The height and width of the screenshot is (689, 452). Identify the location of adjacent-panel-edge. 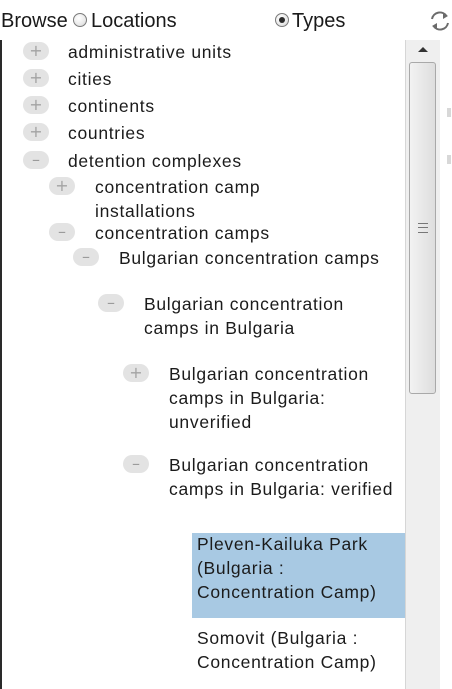
(446, 364).